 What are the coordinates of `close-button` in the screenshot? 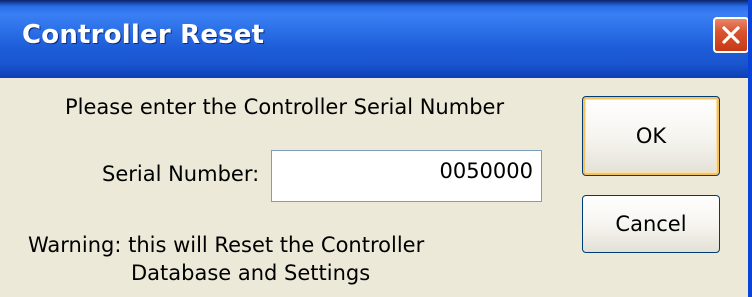 It's located at (730, 35).